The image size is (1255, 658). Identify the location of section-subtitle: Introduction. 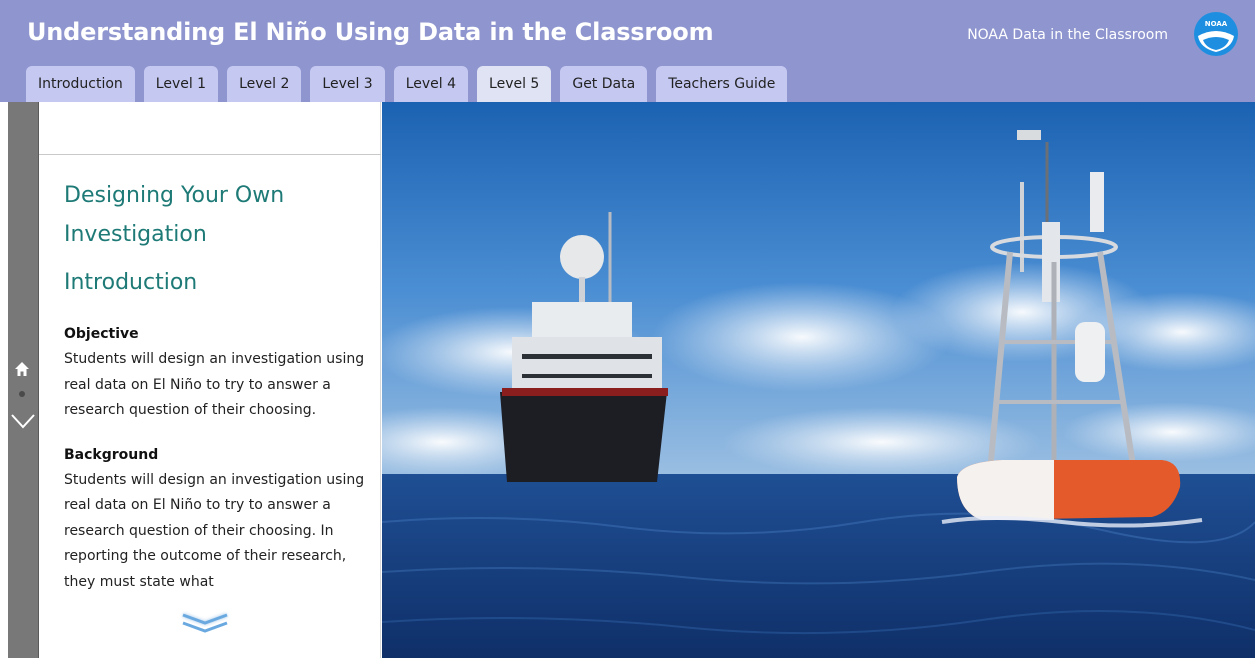
(131, 282).